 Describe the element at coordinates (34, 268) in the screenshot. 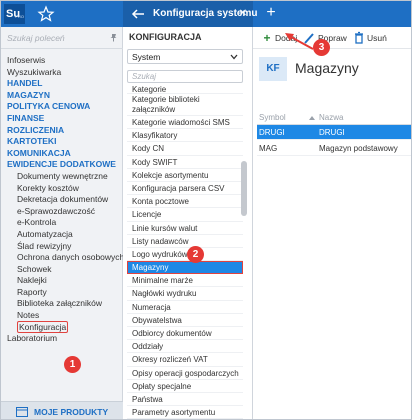

I see `nav-item-label: Schowek` at that location.